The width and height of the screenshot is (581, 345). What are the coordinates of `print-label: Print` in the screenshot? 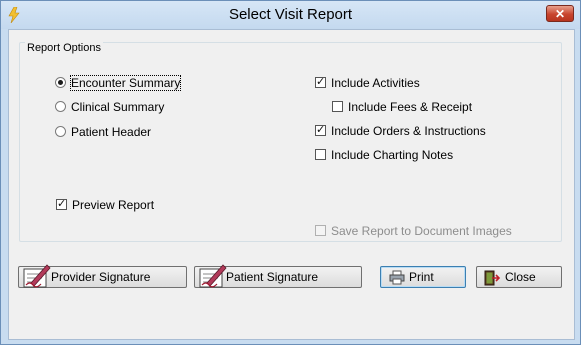 It's located at (421, 277).